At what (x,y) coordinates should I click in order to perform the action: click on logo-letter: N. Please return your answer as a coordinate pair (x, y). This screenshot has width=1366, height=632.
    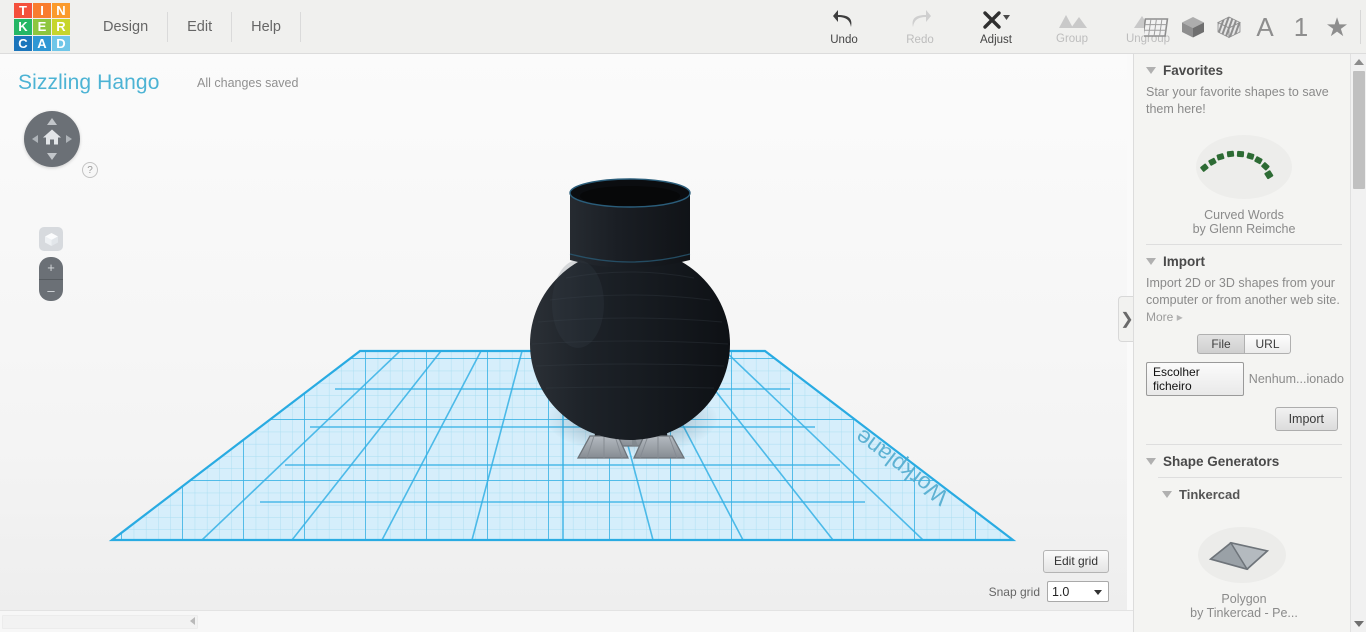
    Looking at the image, I should click on (61, 11).